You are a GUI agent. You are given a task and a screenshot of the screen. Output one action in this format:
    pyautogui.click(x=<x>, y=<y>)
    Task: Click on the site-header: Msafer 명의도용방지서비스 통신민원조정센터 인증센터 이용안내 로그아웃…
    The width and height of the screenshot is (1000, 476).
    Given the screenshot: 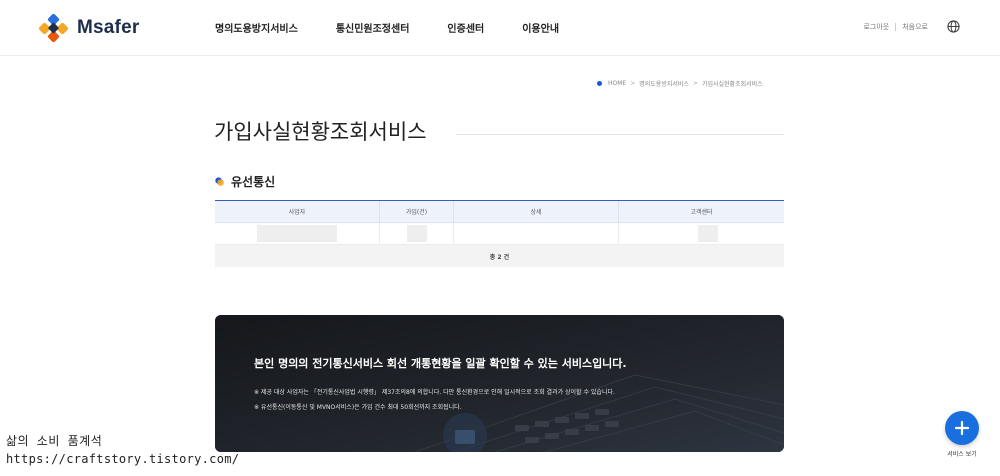 What is the action you would take?
    pyautogui.click(x=500, y=28)
    